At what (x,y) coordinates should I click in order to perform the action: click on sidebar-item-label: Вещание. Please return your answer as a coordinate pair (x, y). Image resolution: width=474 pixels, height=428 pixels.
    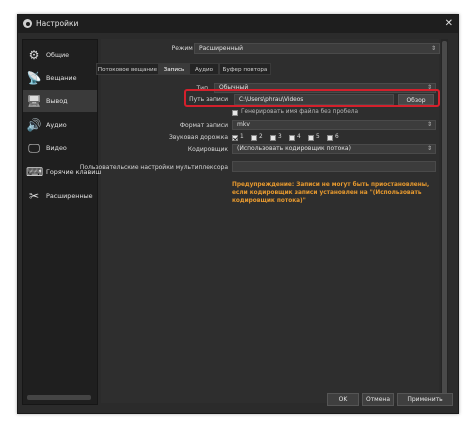
    Looking at the image, I should click on (61, 78).